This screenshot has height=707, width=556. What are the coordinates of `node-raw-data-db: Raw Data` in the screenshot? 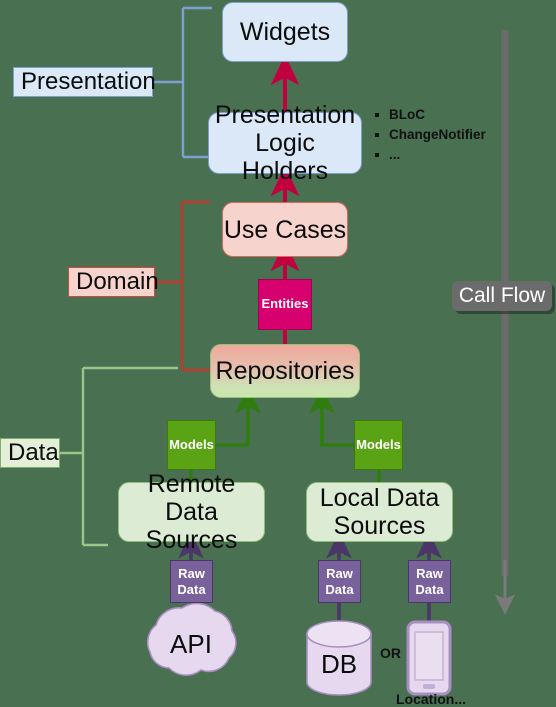 It's located at (339, 581).